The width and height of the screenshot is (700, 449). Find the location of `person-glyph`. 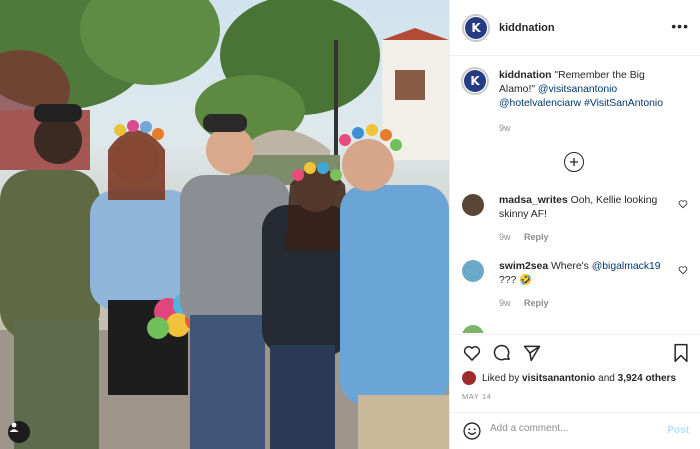

person-glyph is located at coordinates (14, 427).